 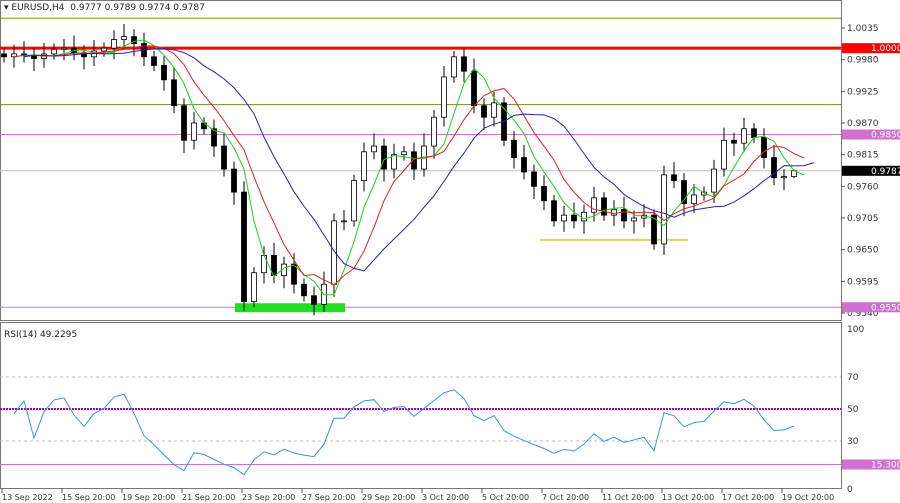 What do you see at coordinates (853, 442) in the screenshot?
I see `rsi-tick-label: 30` at bounding box center [853, 442].